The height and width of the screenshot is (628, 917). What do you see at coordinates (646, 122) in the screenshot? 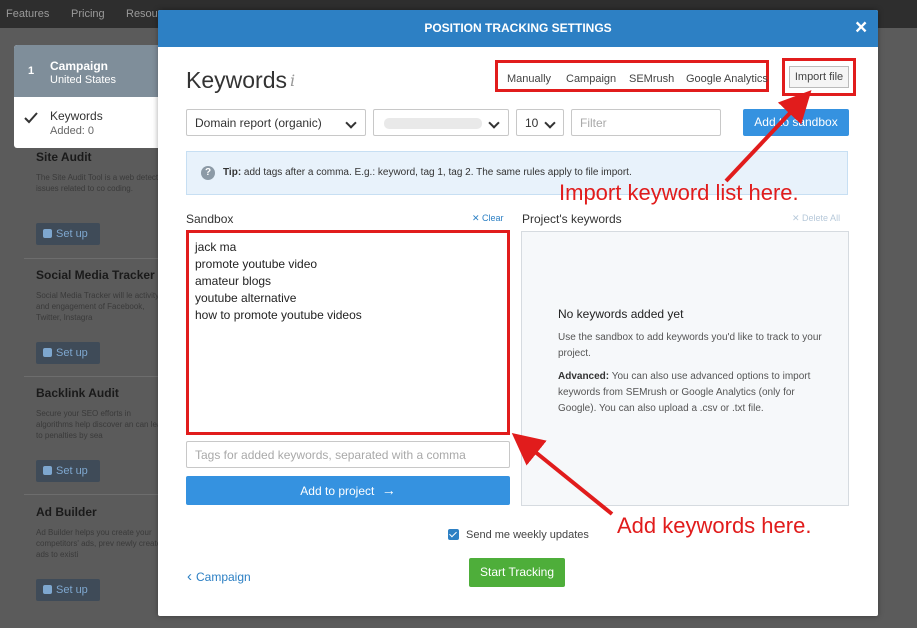
I see `filter-input` at bounding box center [646, 122].